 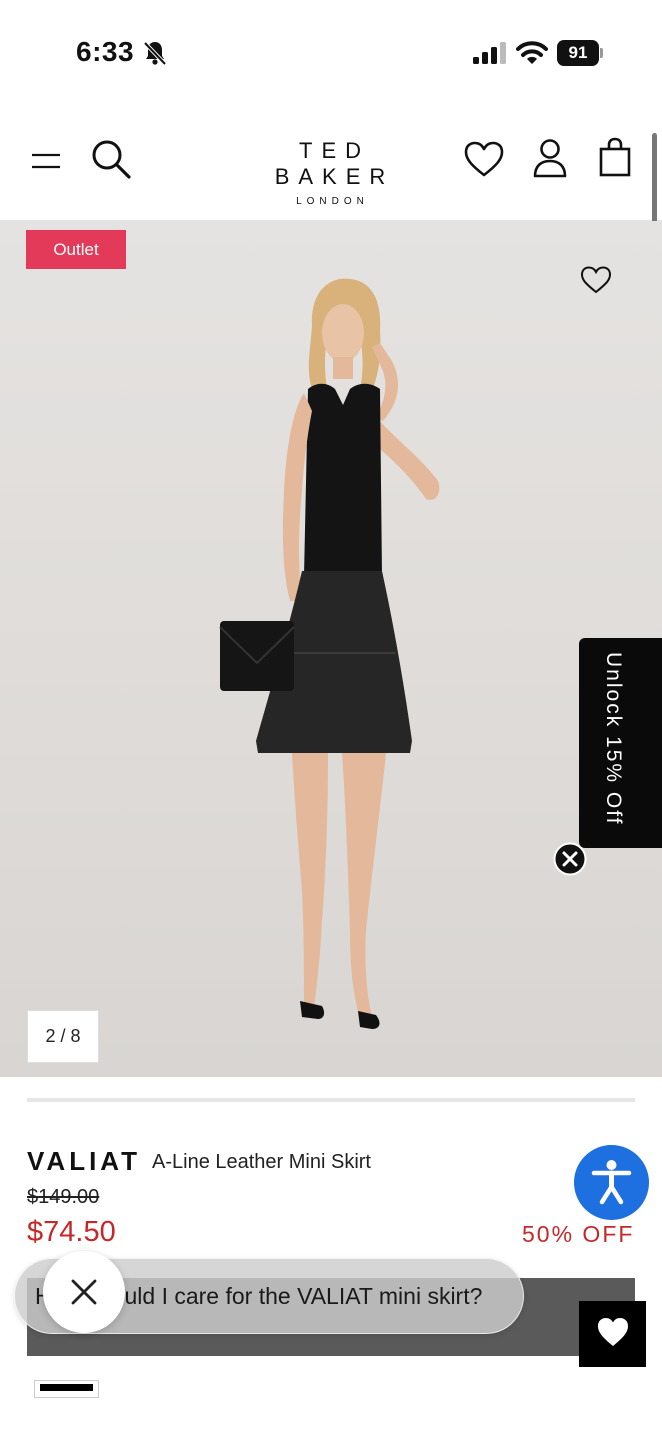 I want to click on battery-tip, so click(x=601, y=53).